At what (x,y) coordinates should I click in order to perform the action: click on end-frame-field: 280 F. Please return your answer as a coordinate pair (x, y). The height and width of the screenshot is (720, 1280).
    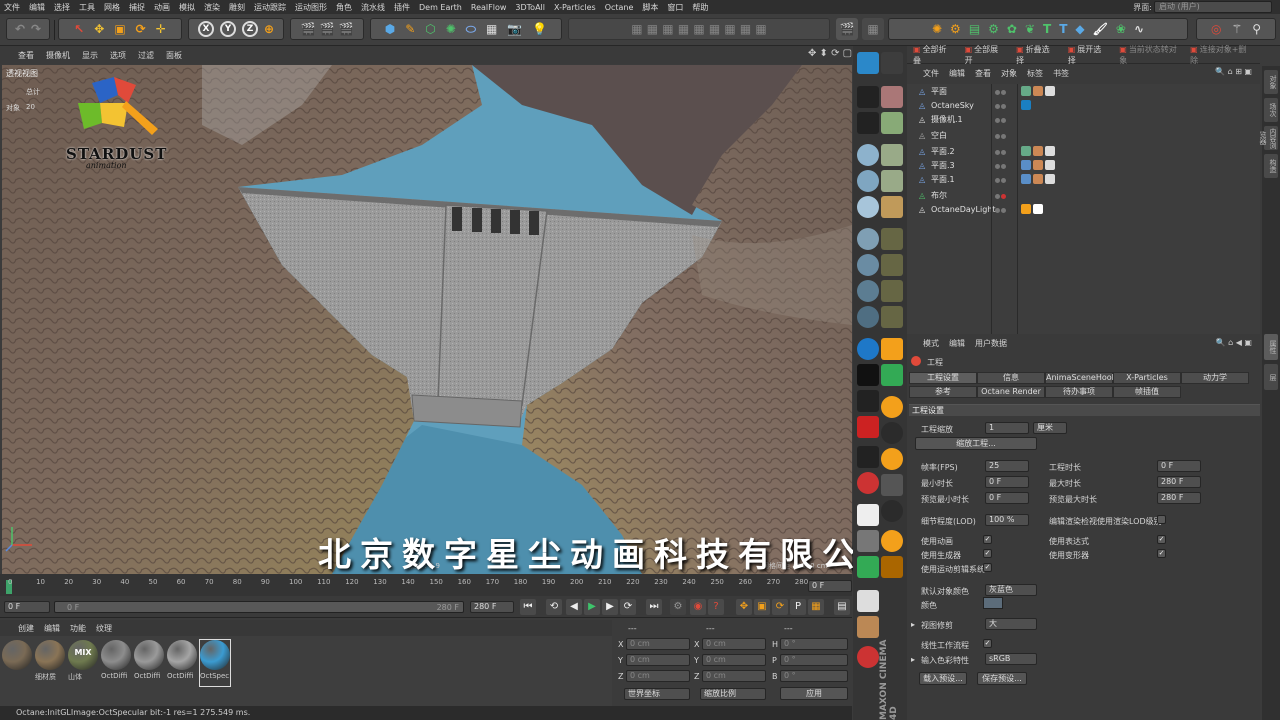
    Looking at the image, I should click on (492, 607).